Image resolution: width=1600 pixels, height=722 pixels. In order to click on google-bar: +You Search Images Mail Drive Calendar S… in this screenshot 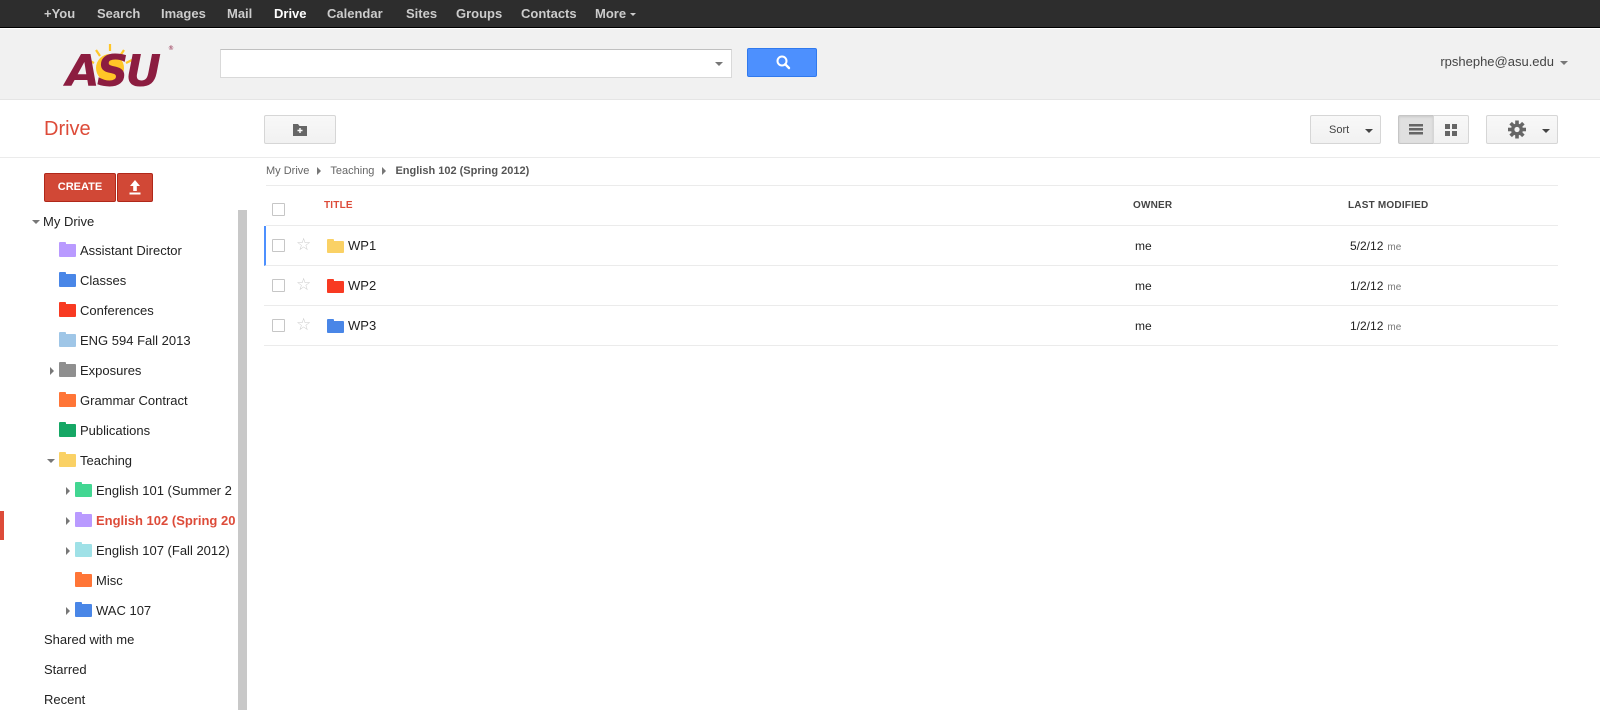, I will do `click(800, 14)`.